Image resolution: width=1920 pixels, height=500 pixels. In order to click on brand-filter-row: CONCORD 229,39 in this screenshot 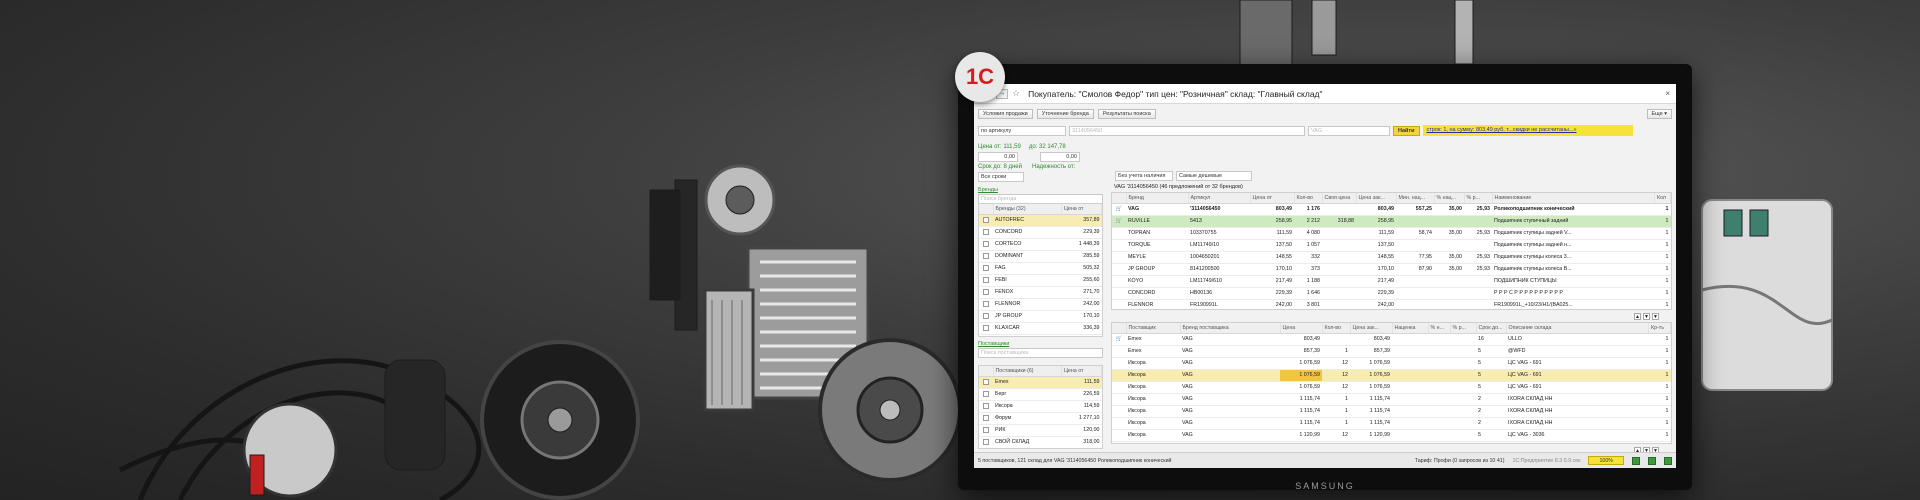, I will do `click(1040, 232)`.